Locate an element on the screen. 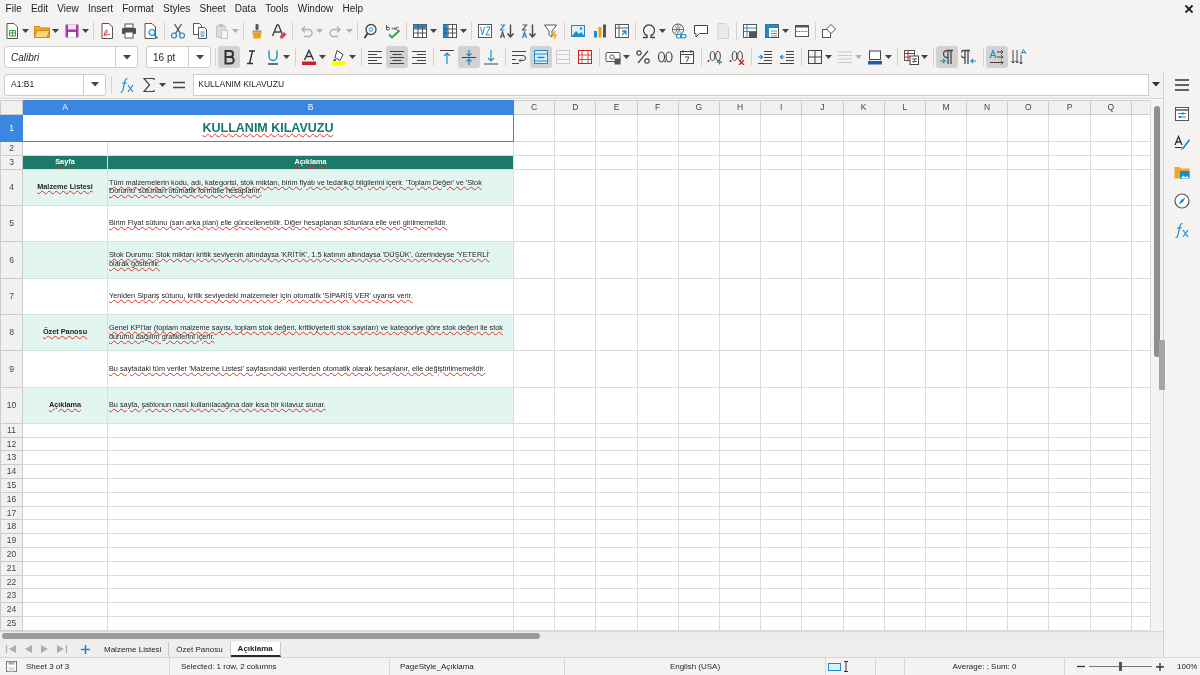 Image resolution: width=1200 pixels, height=675 pixels. conditional-format-icon is located at coordinates (911, 57).